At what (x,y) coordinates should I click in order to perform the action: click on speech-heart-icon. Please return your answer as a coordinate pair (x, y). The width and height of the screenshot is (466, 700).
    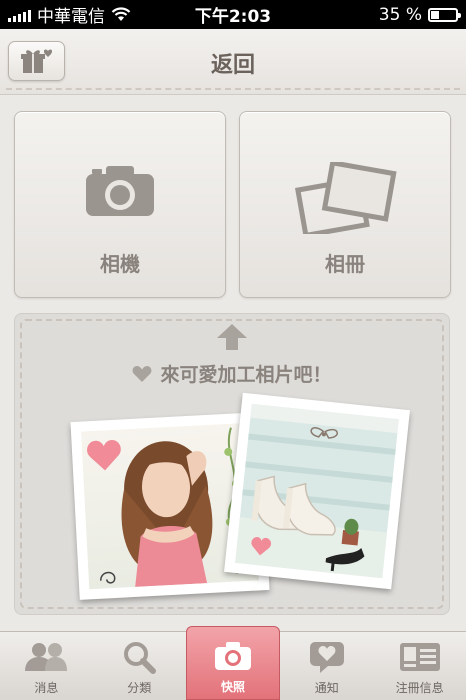
    Looking at the image, I should click on (327, 657).